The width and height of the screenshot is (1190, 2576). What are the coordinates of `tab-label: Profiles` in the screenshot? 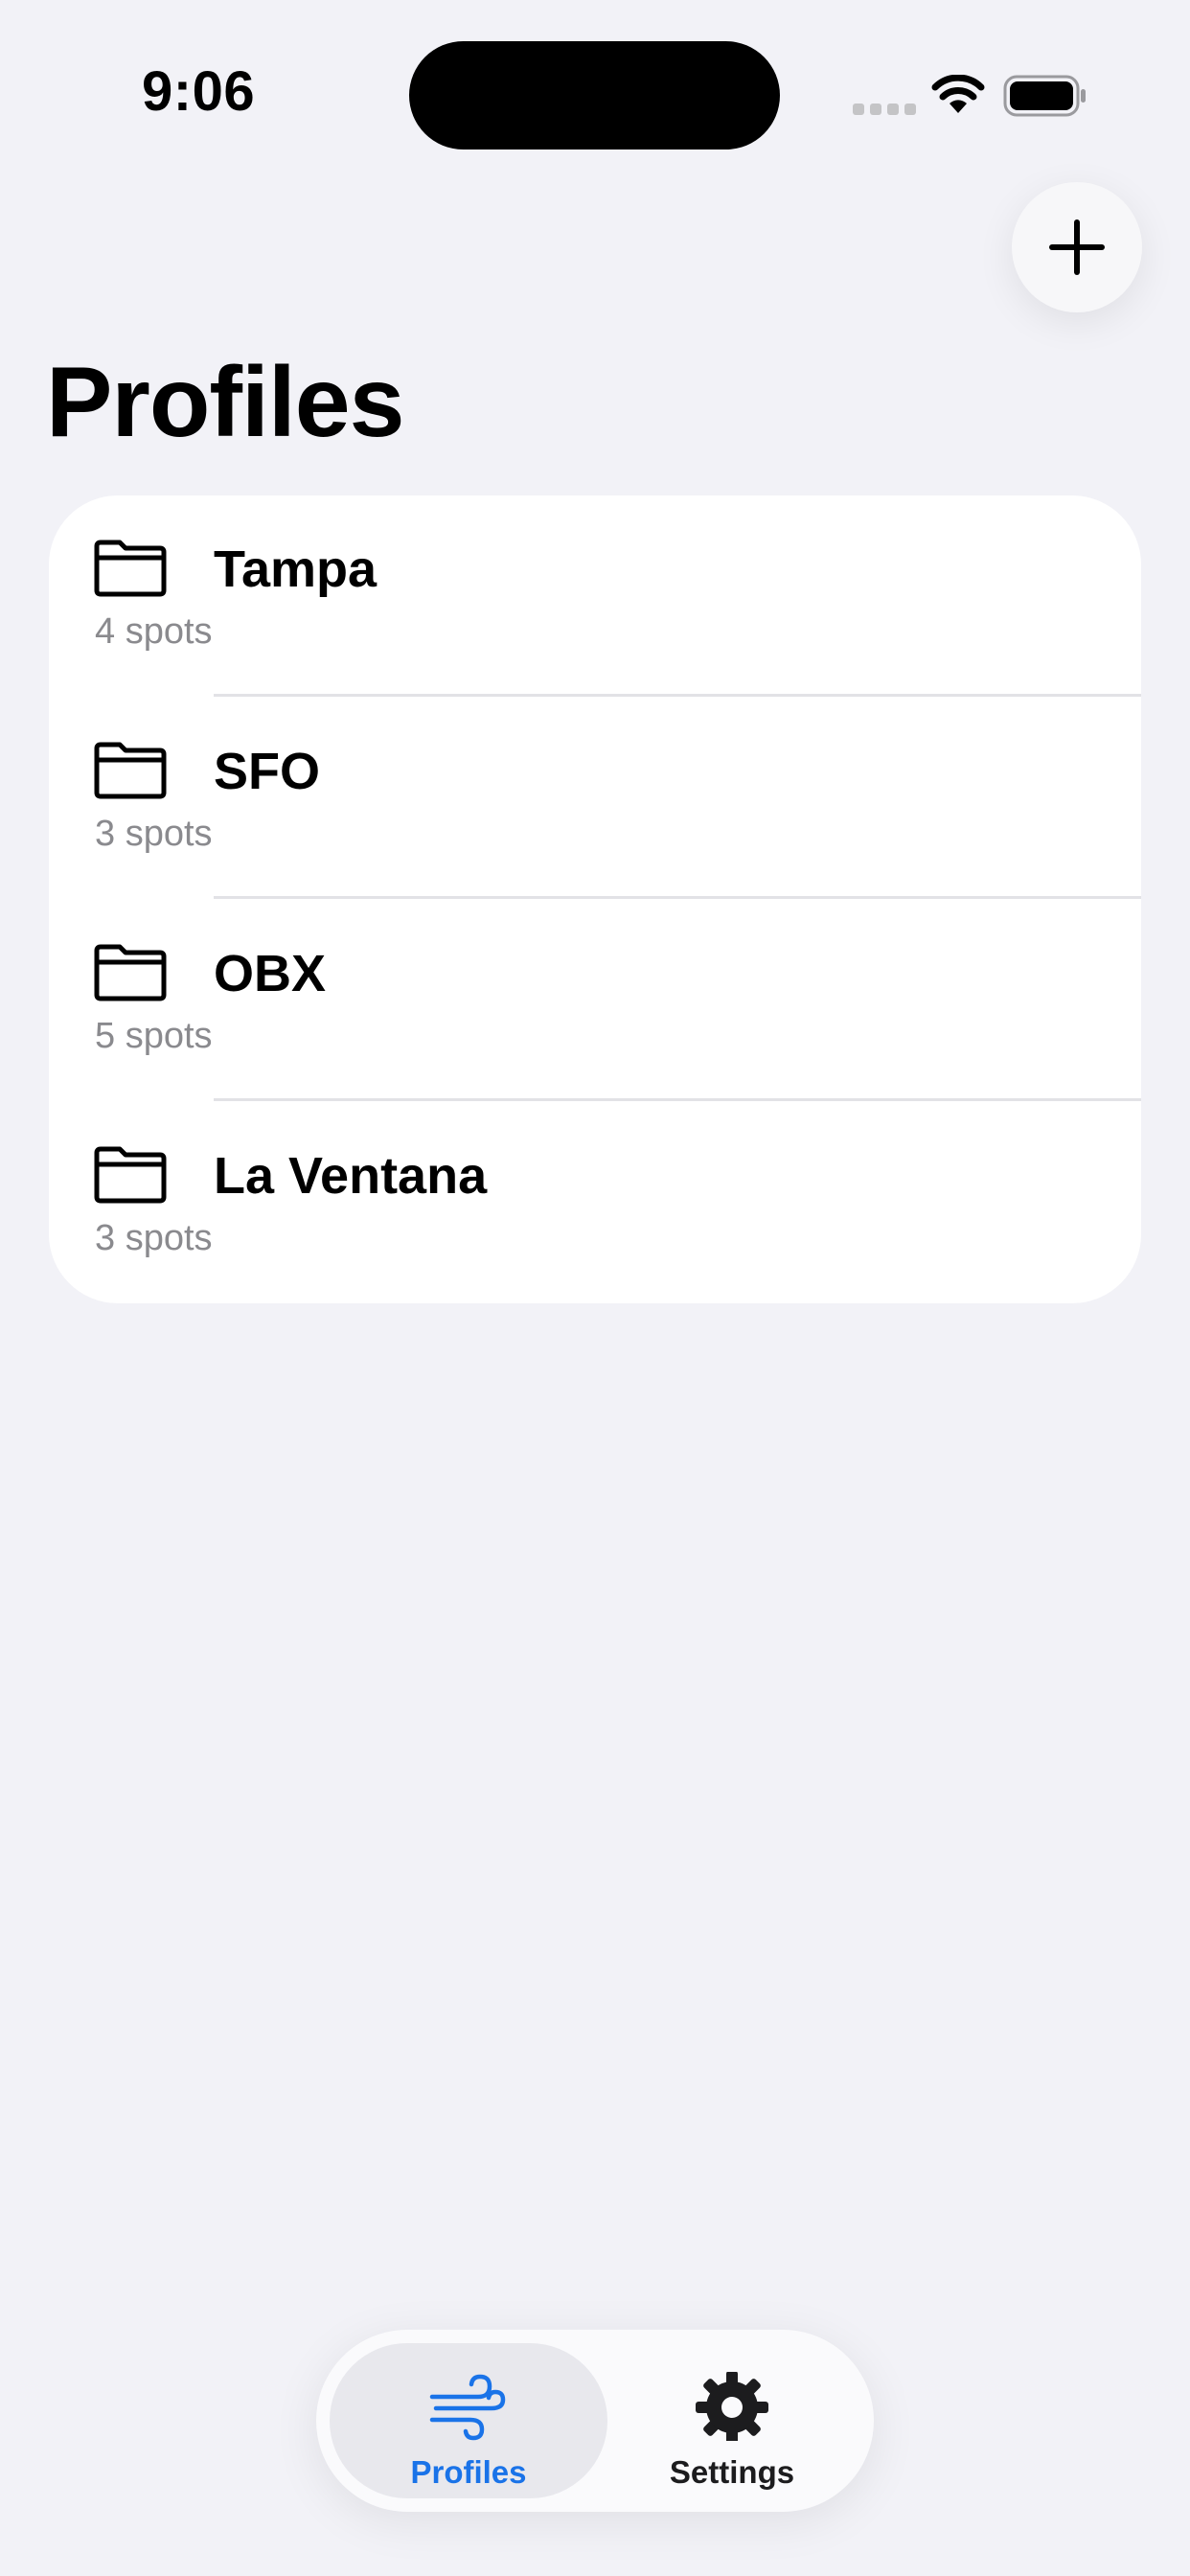 It's located at (468, 2472).